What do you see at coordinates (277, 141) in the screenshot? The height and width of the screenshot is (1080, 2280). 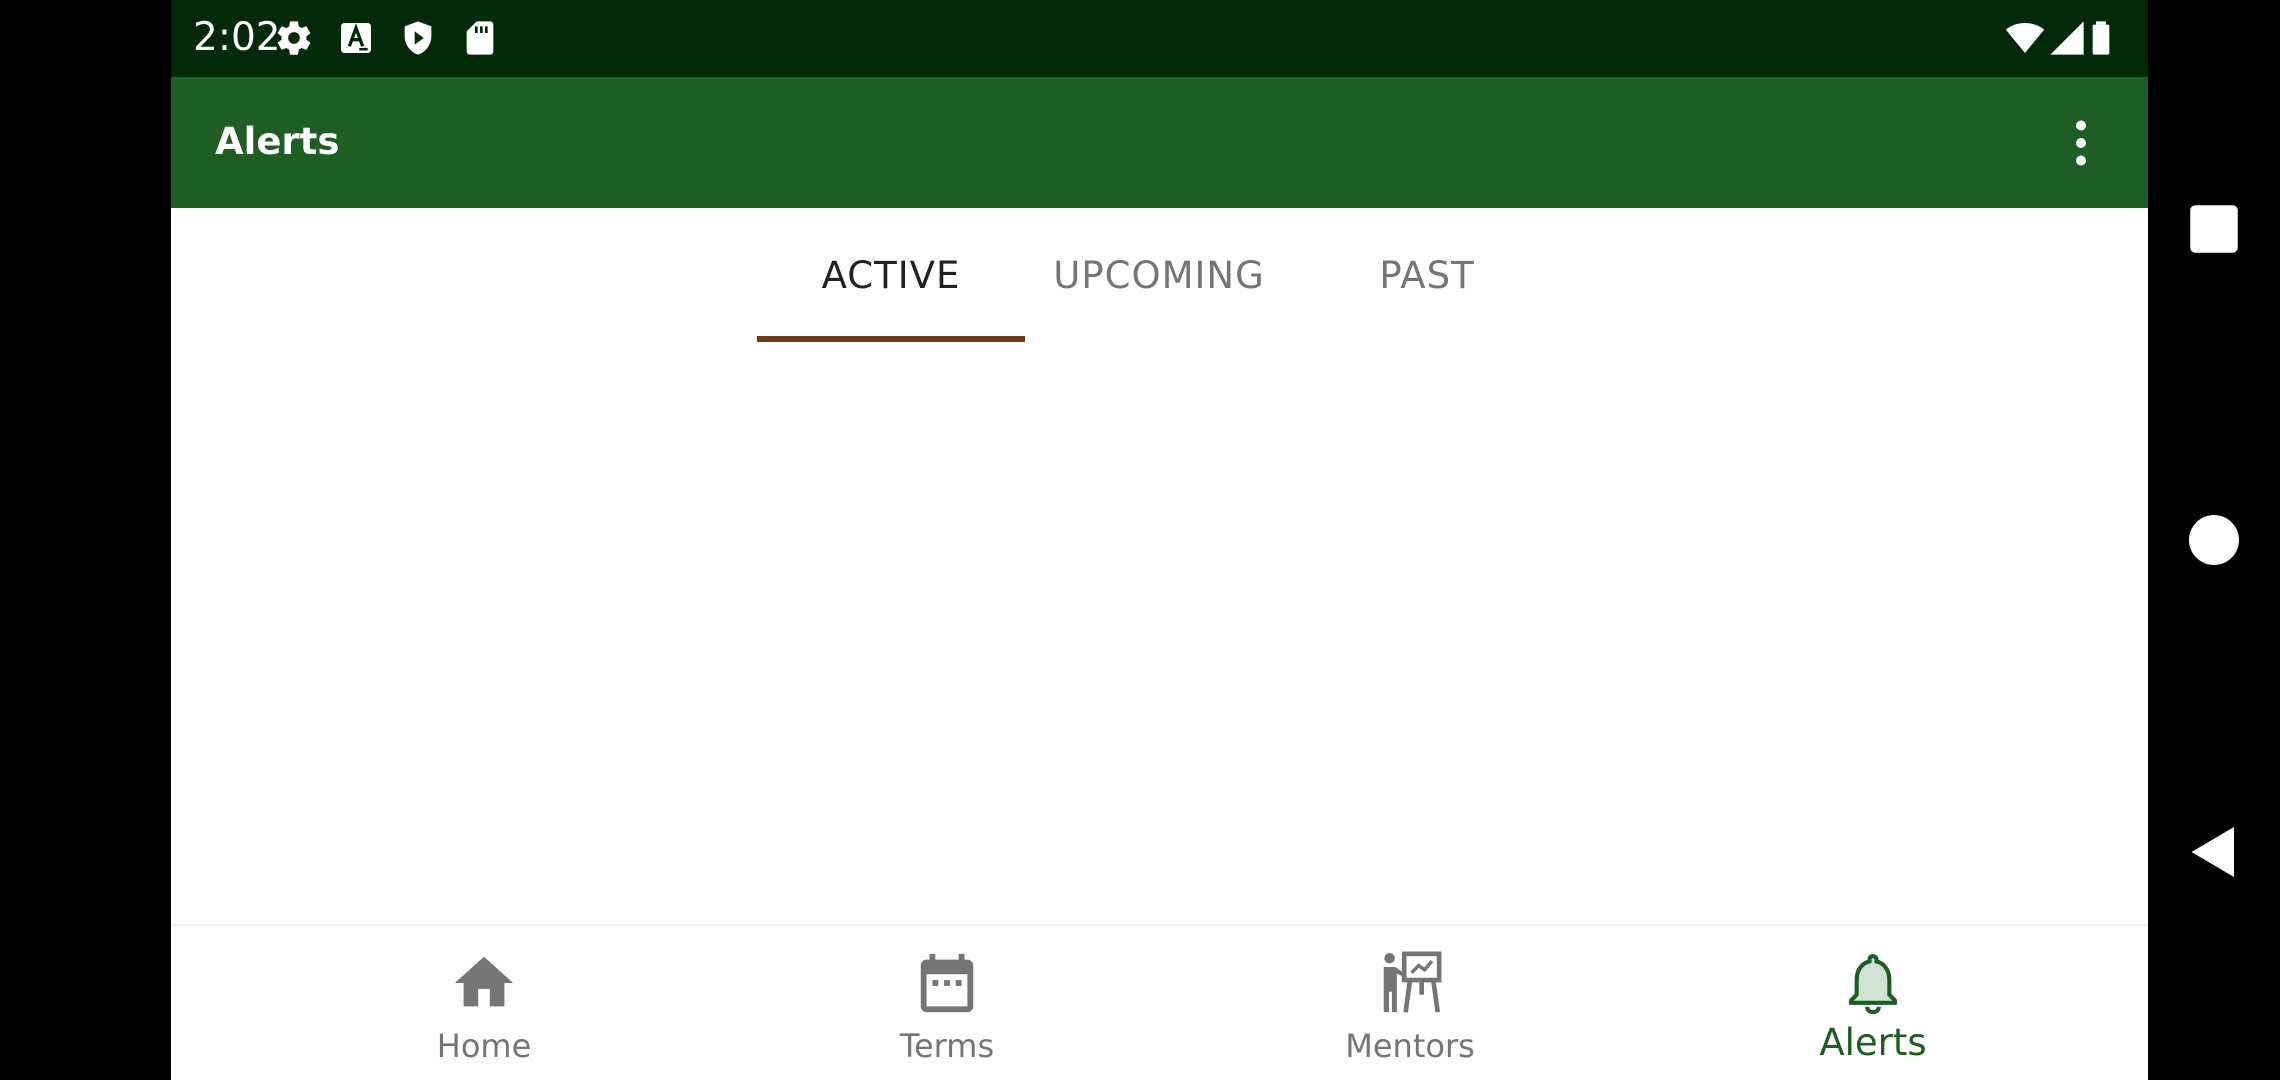 I see `page-title: Alerts` at bounding box center [277, 141].